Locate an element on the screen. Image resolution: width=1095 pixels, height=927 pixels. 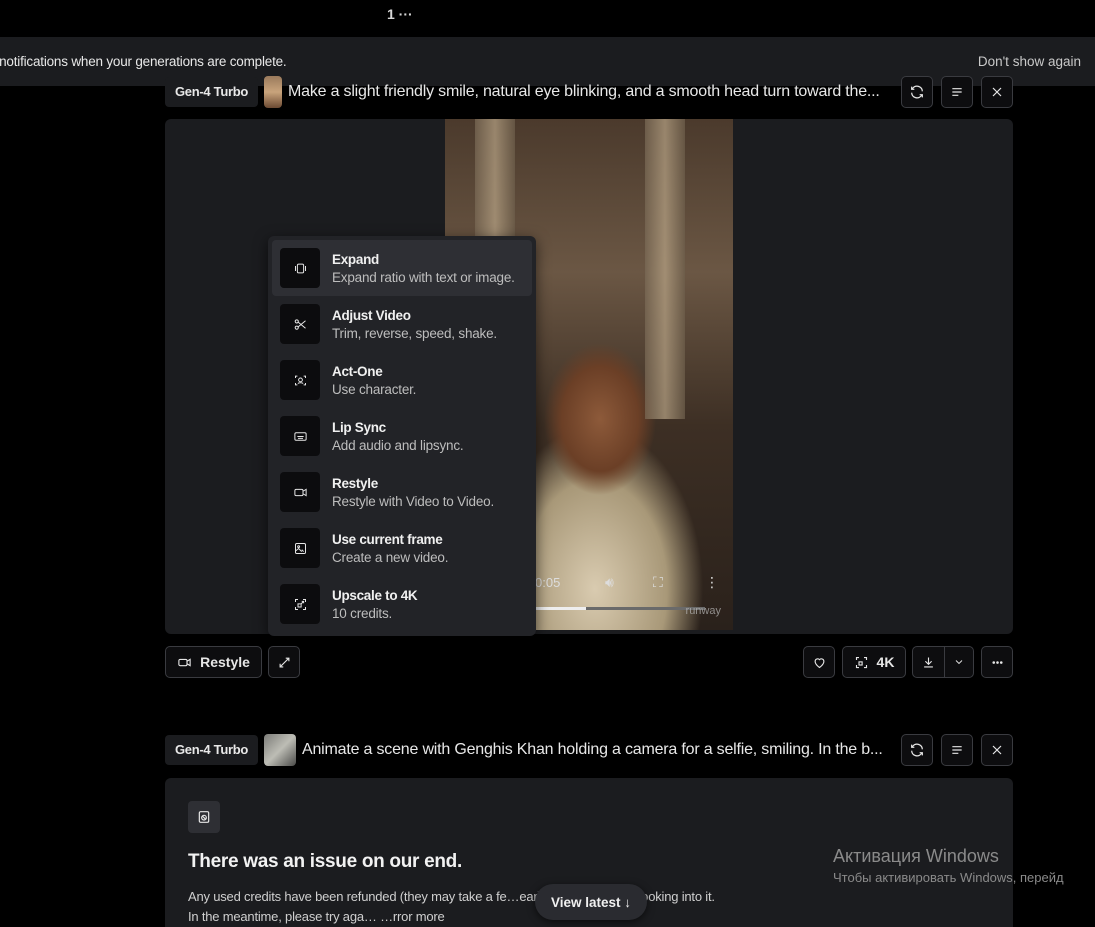
magic-tools-button is located at coordinates (284, 662).